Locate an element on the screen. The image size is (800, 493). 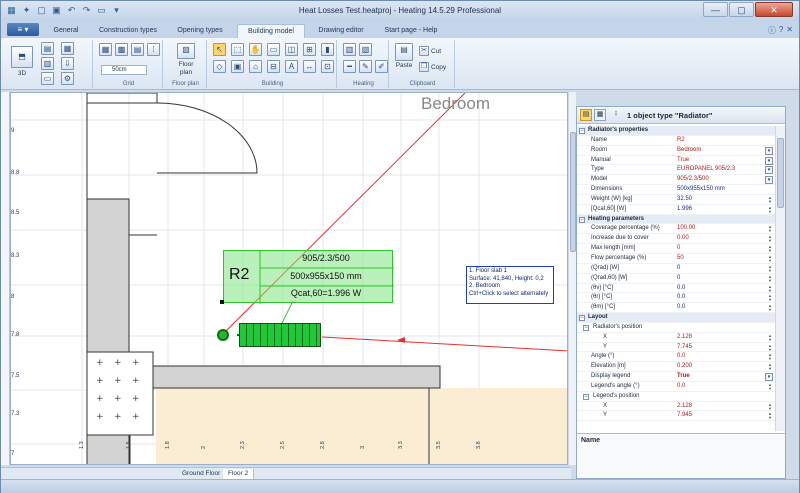
room-icon: ▣ is located at coordinates (237, 66).